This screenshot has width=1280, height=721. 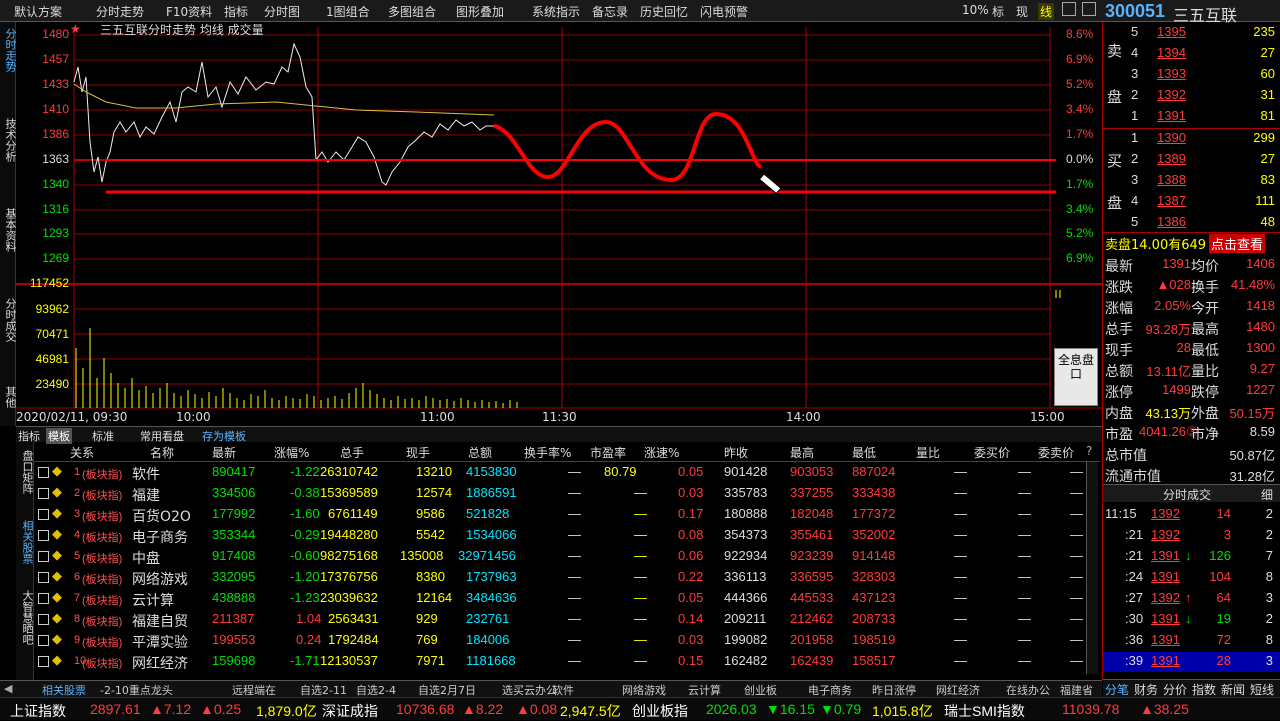 I want to click on col-amt: 总额, so click(x=480, y=452).